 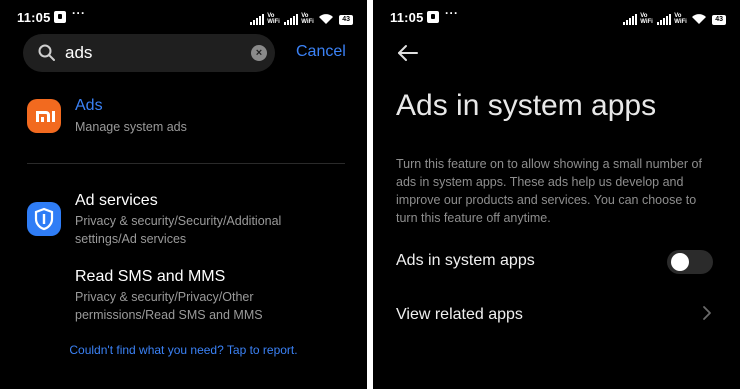 What do you see at coordinates (459, 315) in the screenshot?
I see `view-related-apps-link: View related apps` at bounding box center [459, 315].